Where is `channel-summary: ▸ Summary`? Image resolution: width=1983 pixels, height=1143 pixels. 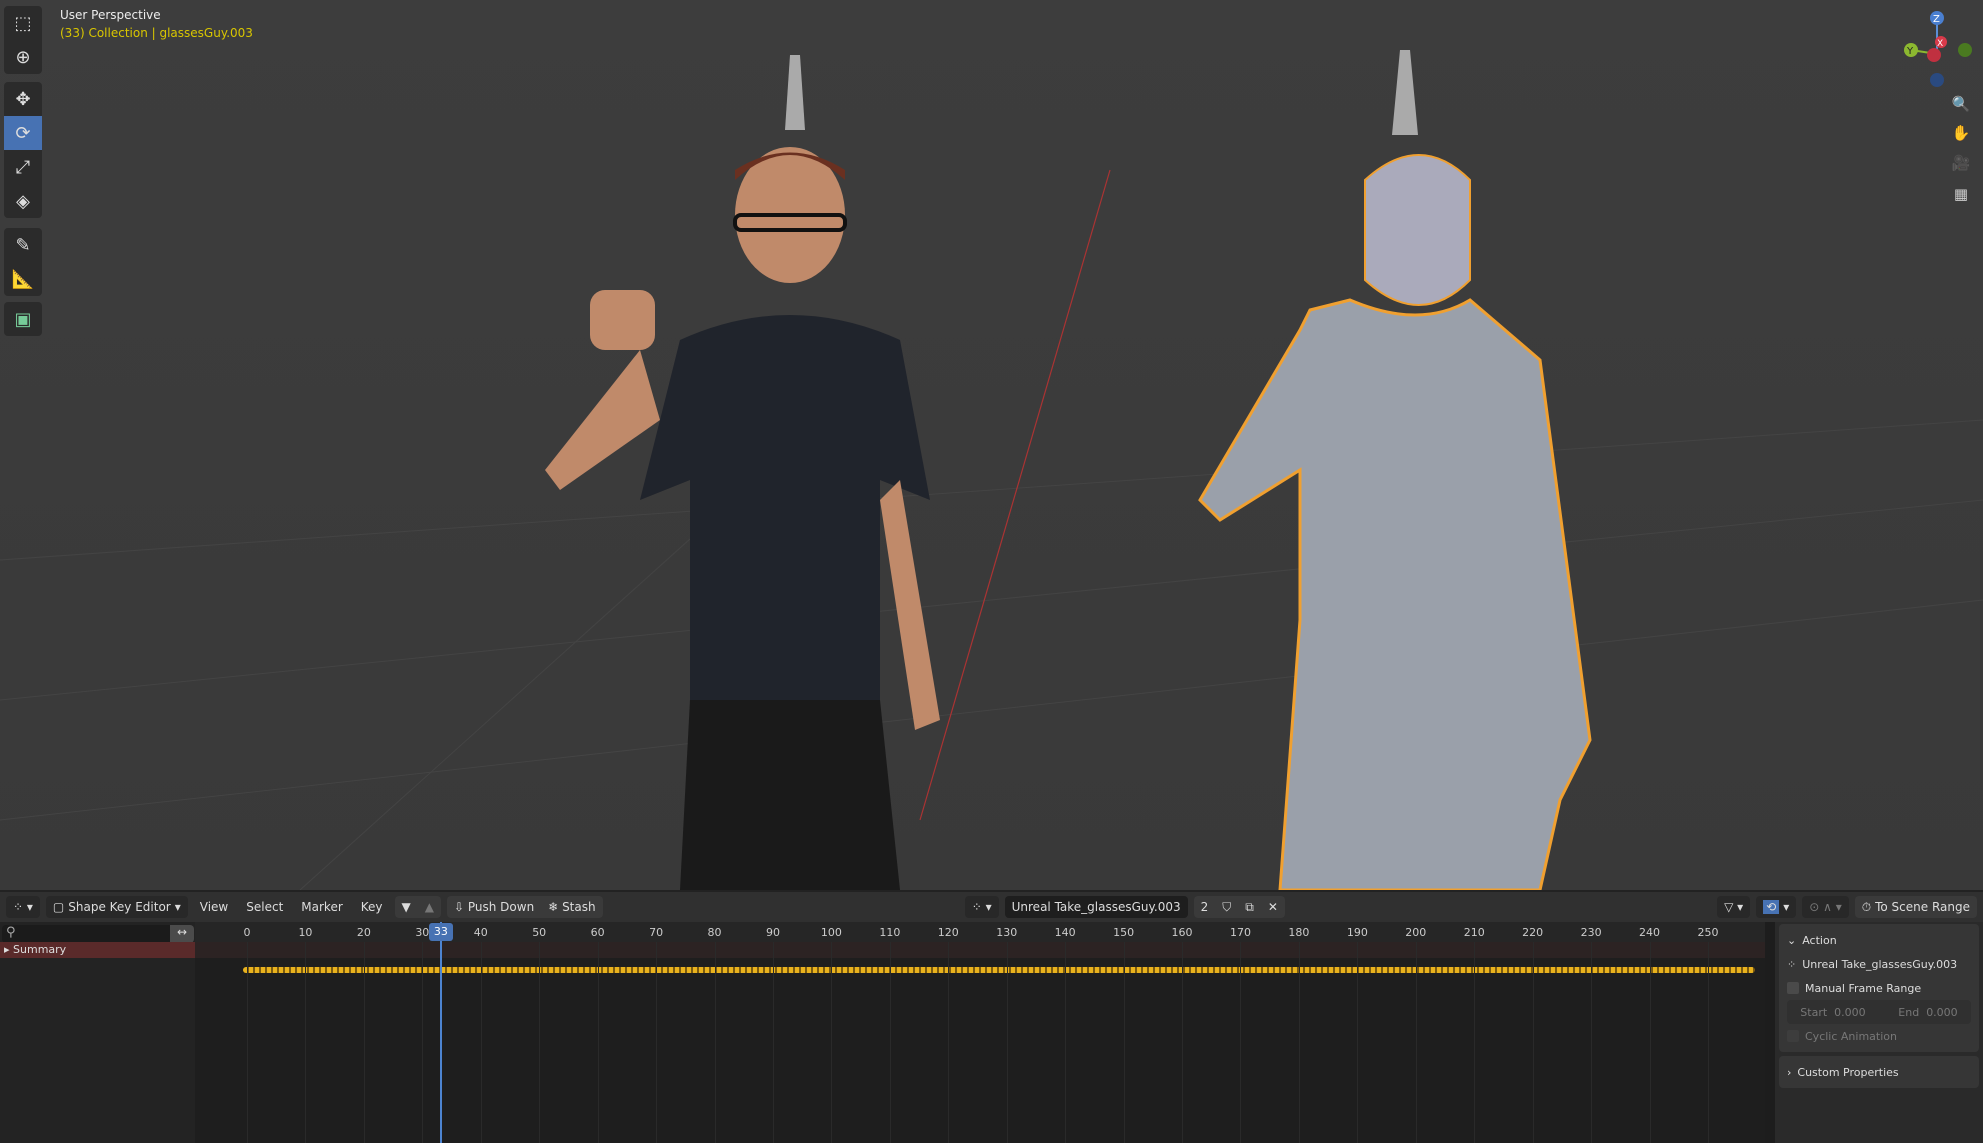 channel-summary: ▸ Summary is located at coordinates (97, 950).